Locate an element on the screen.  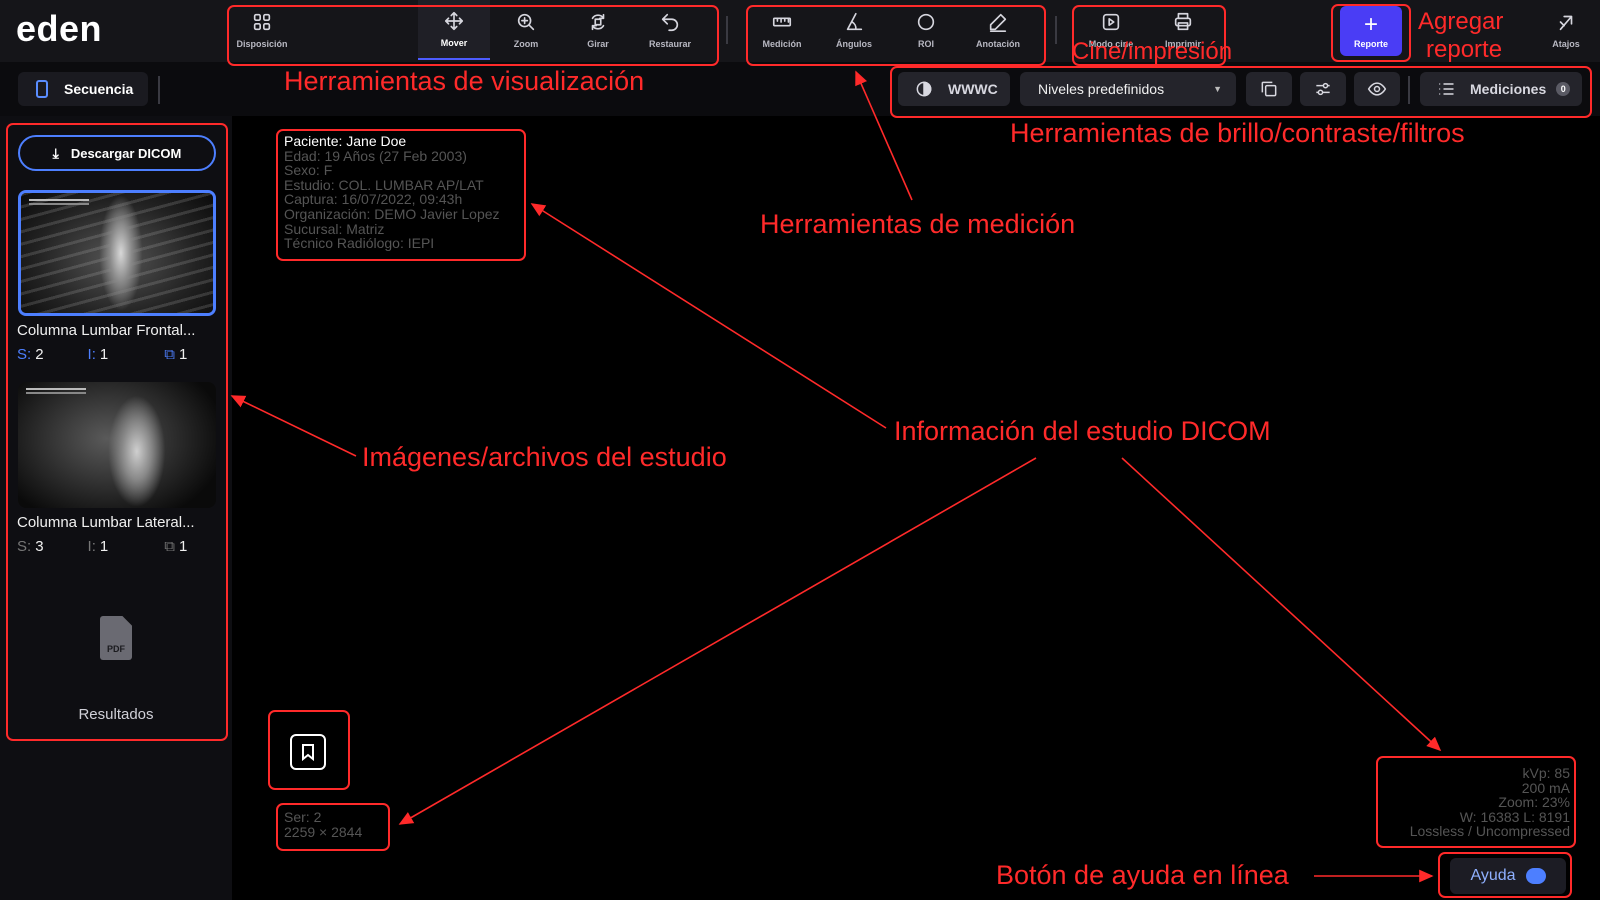
sequence-icon is located at coordinates (42, 89).